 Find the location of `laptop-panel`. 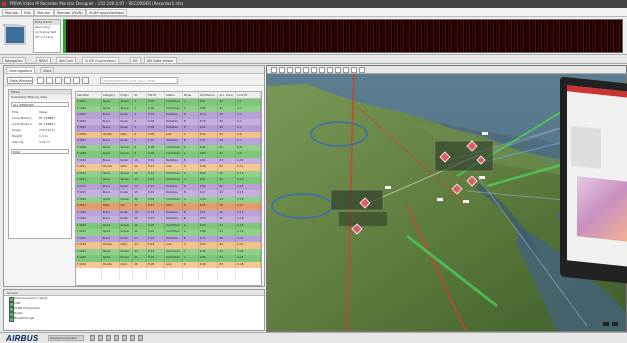

laptop-panel is located at coordinates (586, 147).